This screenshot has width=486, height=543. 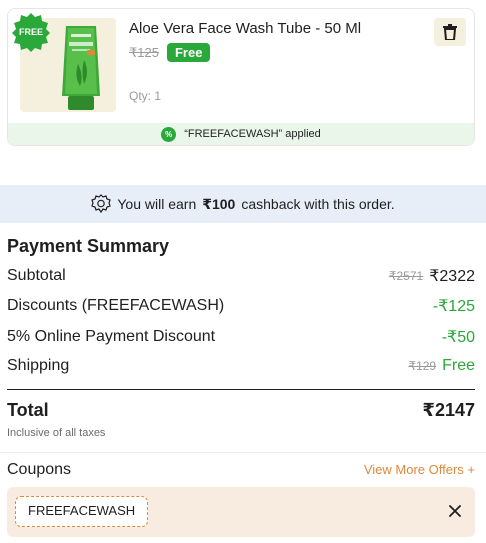 I want to click on free-badge: FREE, so click(x=31, y=32).